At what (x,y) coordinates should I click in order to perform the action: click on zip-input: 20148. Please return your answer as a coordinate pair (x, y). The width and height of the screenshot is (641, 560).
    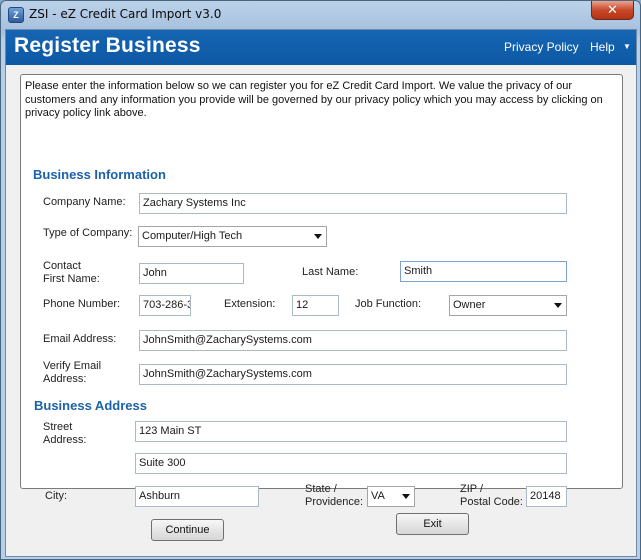
    Looking at the image, I should click on (546, 496).